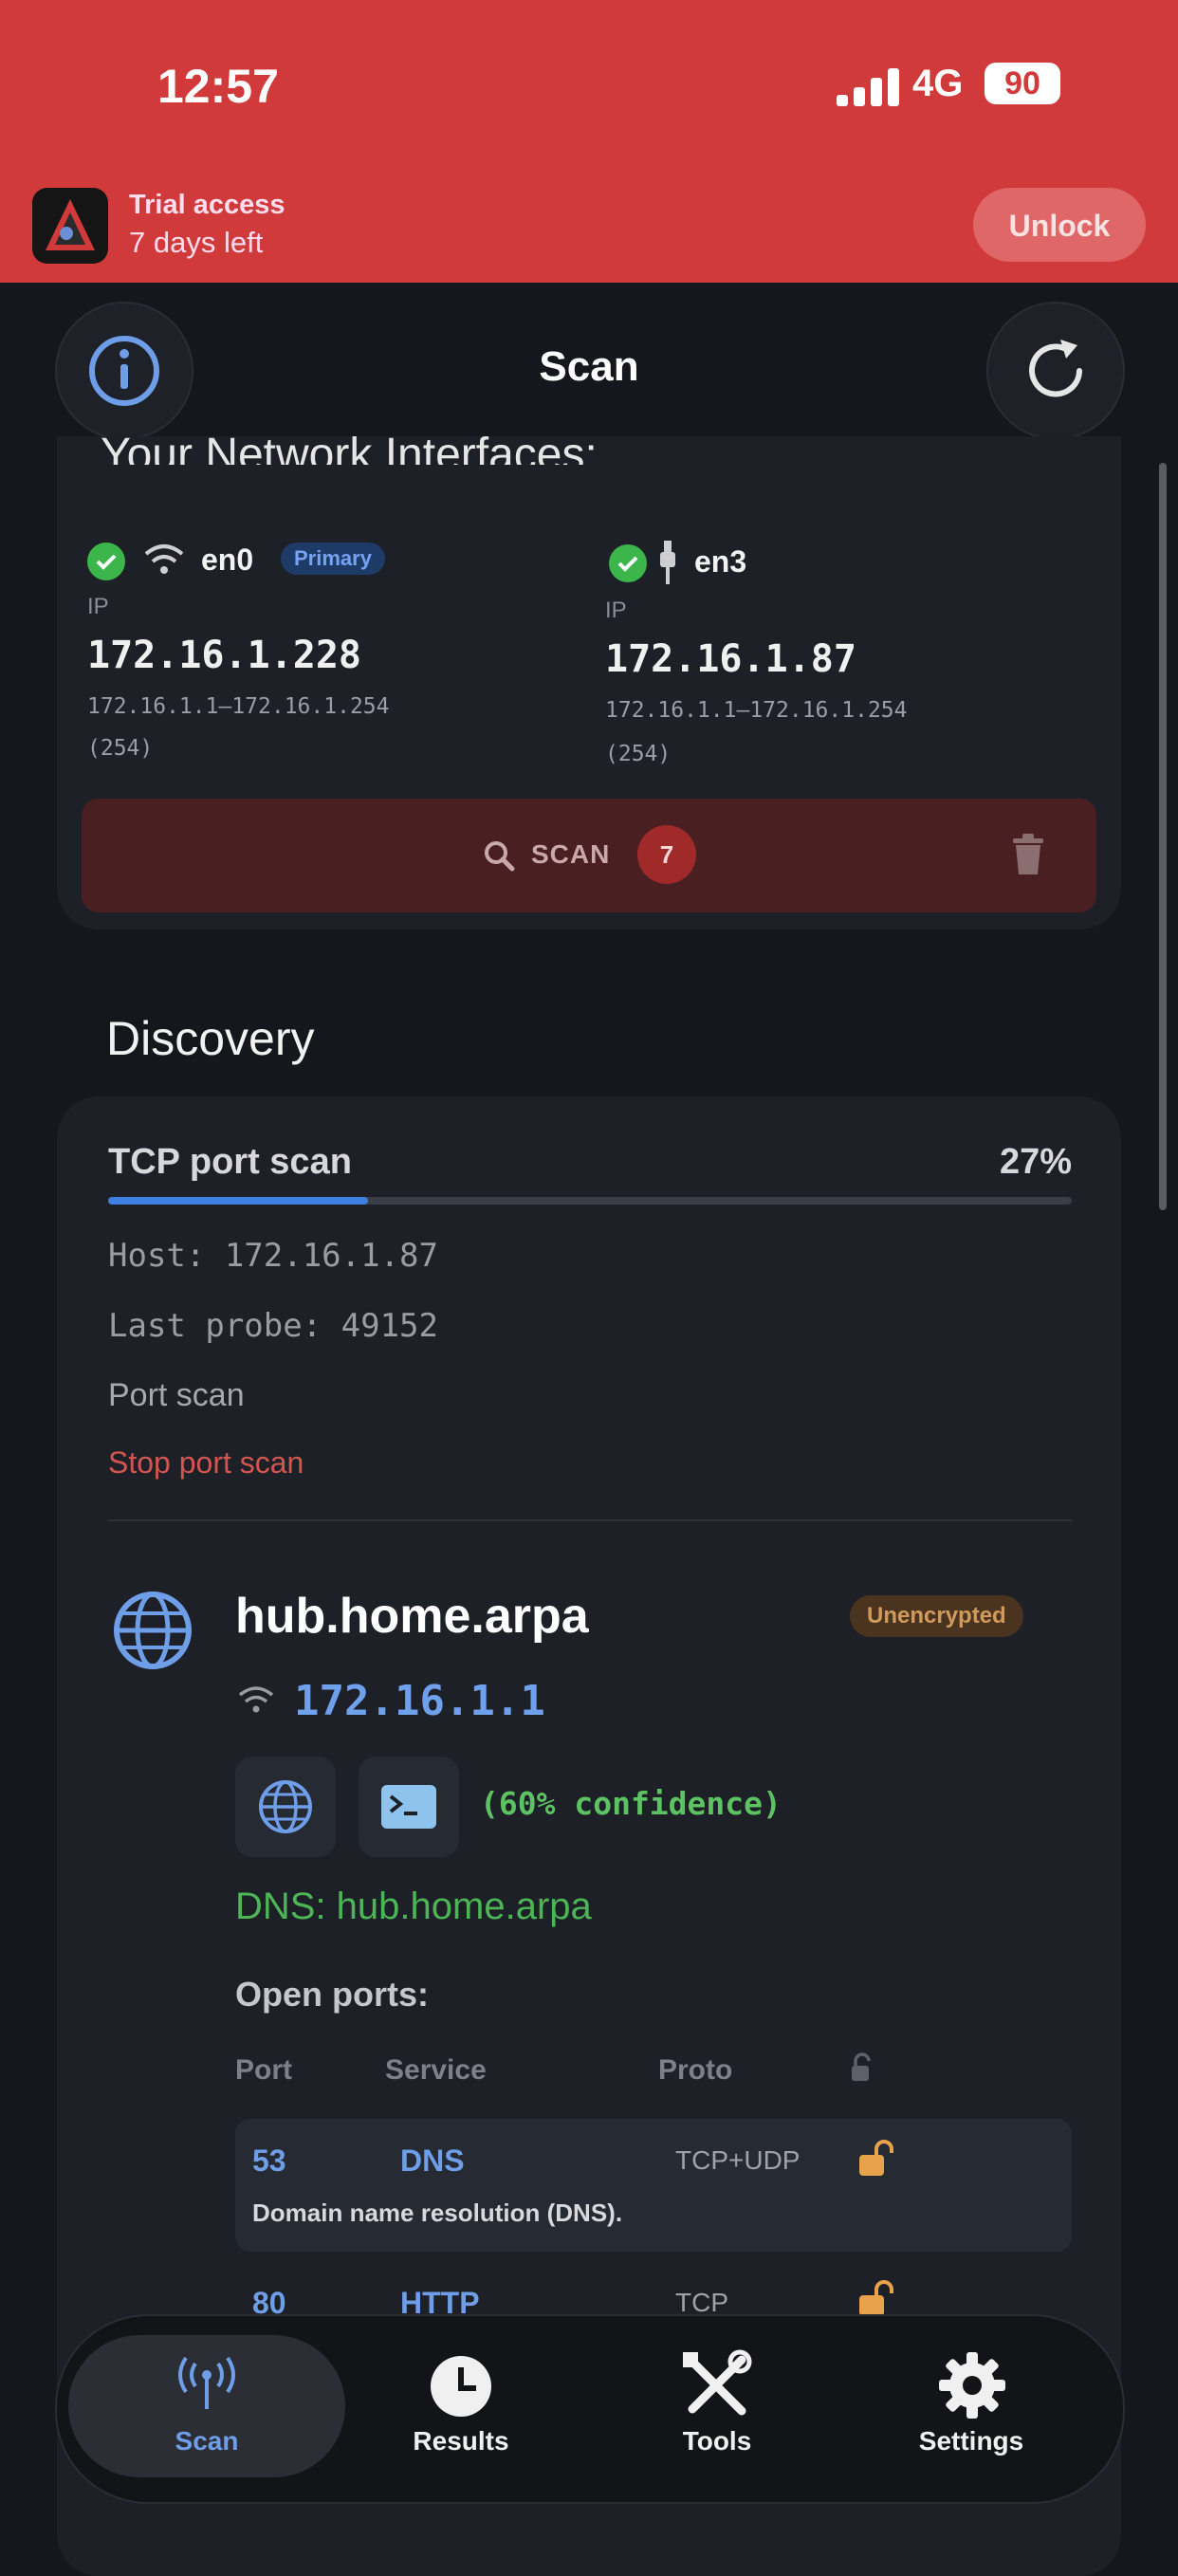  Describe the element at coordinates (668, 562) in the screenshot. I see `ethernet-icon` at that location.